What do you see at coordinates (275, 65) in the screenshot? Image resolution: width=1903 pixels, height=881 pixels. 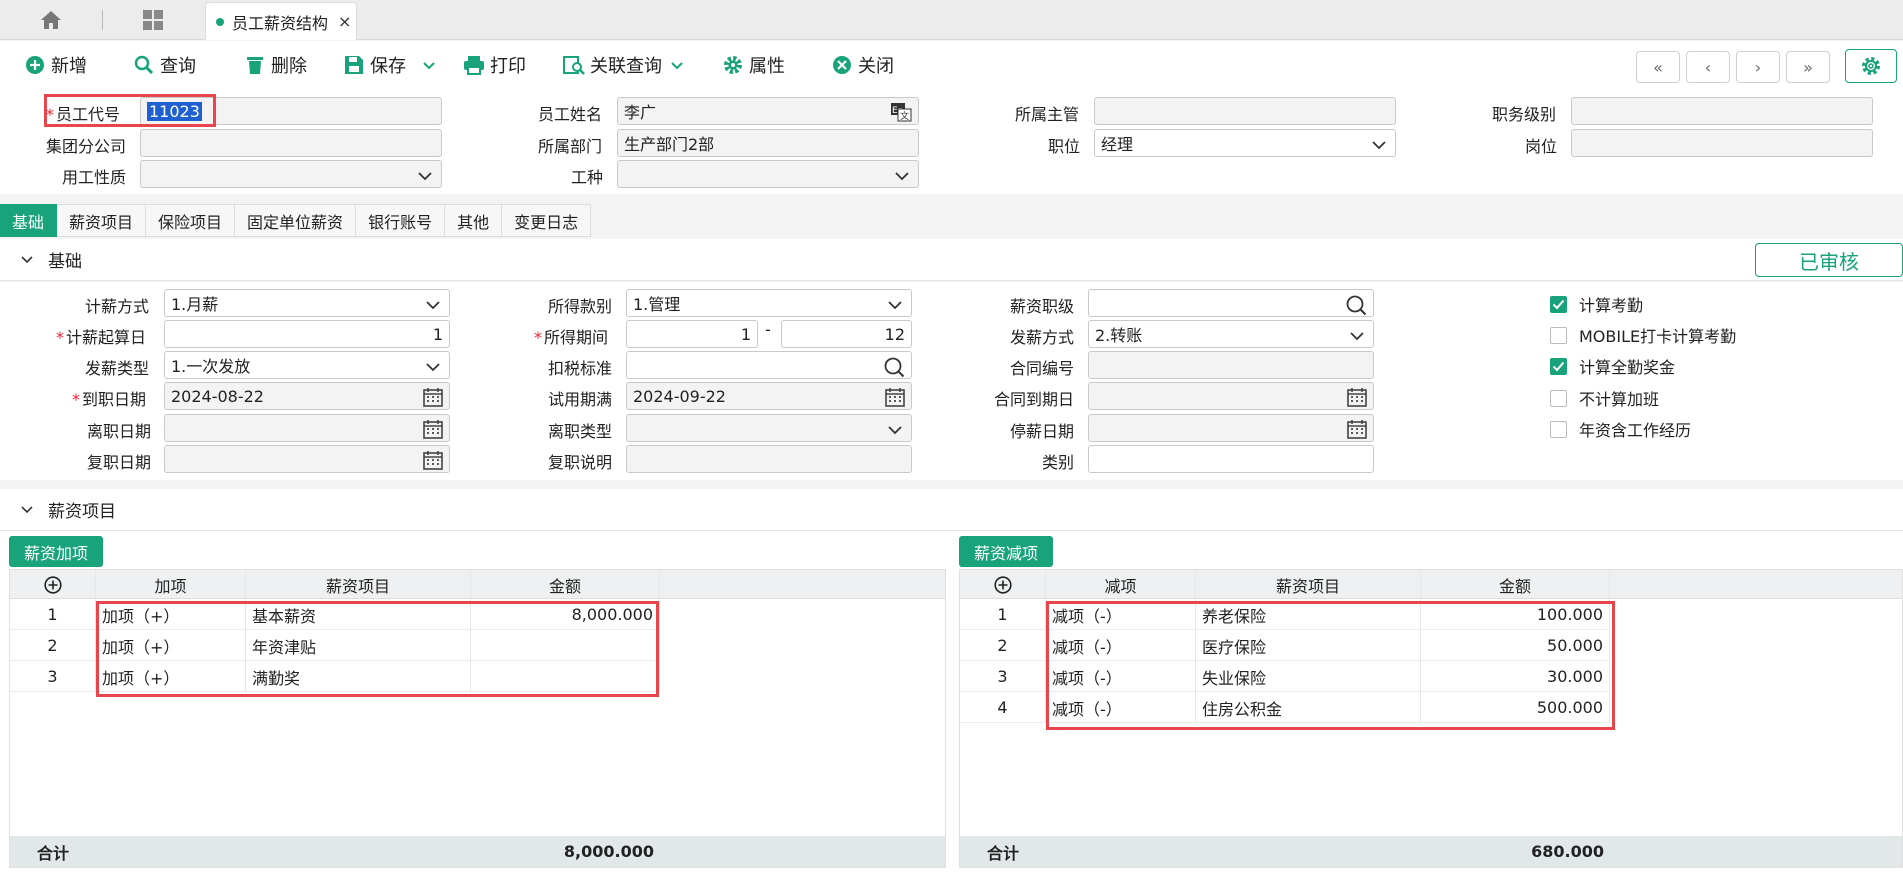 I see `delete-button: 删除` at bounding box center [275, 65].